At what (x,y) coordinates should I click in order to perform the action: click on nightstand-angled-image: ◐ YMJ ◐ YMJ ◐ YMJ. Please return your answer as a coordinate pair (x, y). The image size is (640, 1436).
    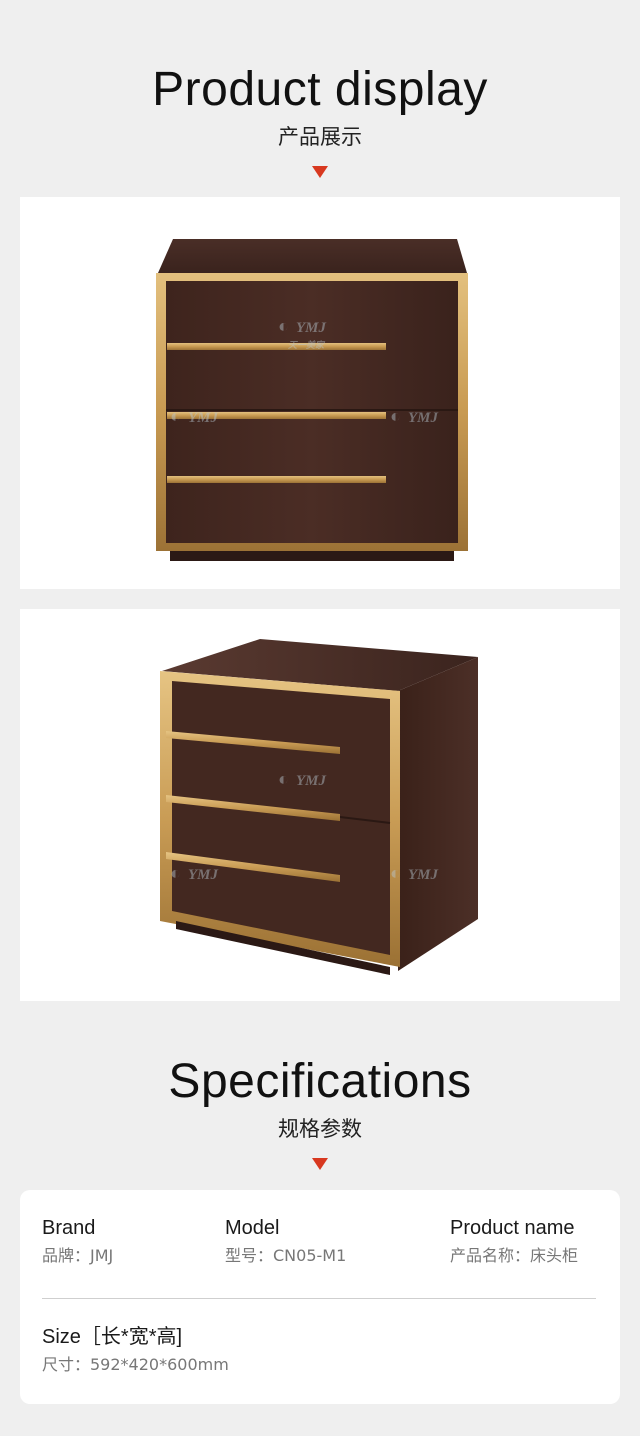
    Looking at the image, I should click on (319, 807).